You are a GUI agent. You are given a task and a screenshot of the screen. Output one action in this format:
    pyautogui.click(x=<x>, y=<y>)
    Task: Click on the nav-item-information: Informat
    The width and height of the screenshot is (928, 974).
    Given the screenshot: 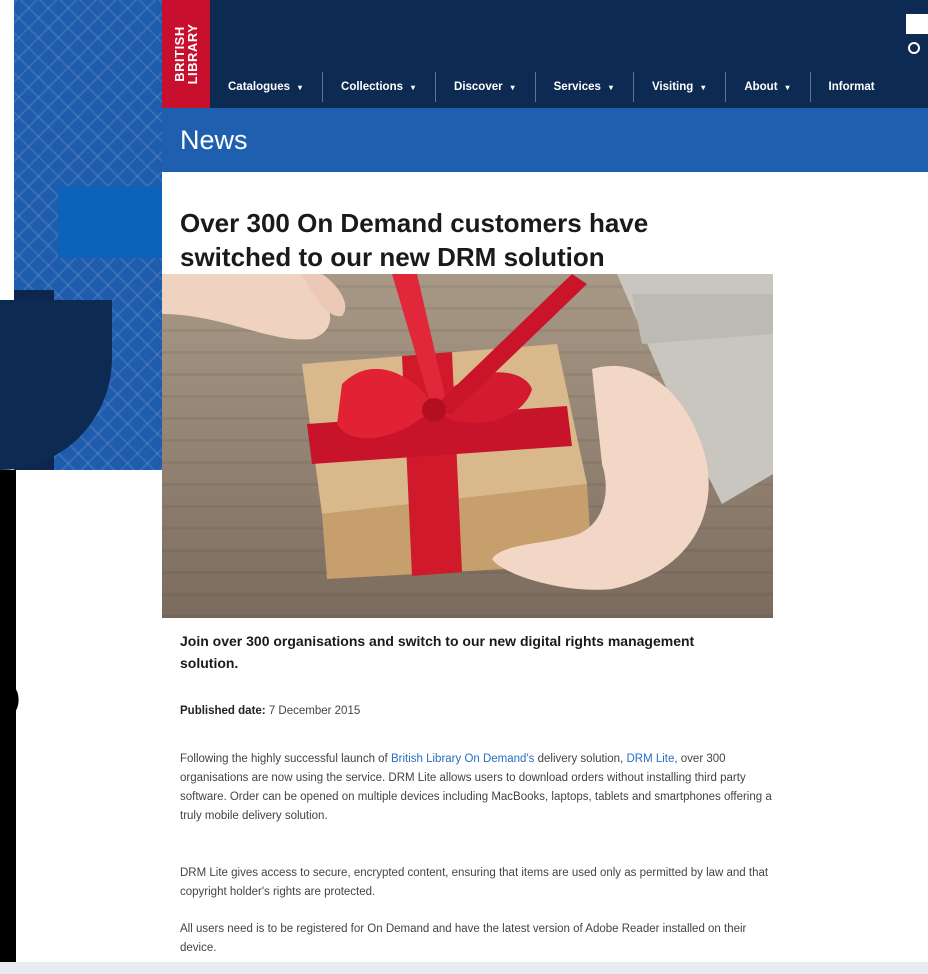 What is the action you would take?
    pyautogui.click(x=853, y=87)
    